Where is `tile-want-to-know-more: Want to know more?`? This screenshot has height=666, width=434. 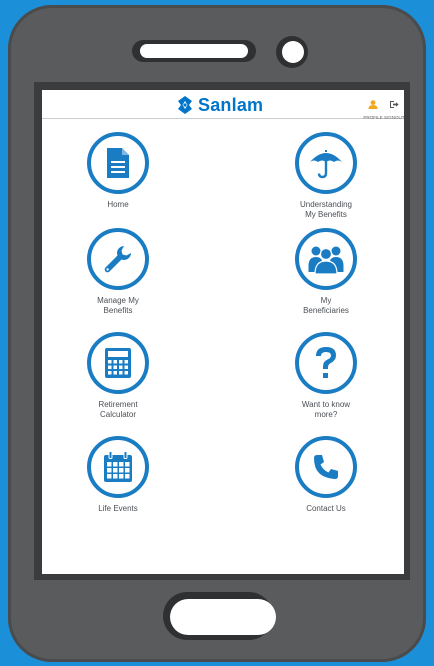 tile-want-to-know-more: Want to know more? is located at coordinates (326, 376).